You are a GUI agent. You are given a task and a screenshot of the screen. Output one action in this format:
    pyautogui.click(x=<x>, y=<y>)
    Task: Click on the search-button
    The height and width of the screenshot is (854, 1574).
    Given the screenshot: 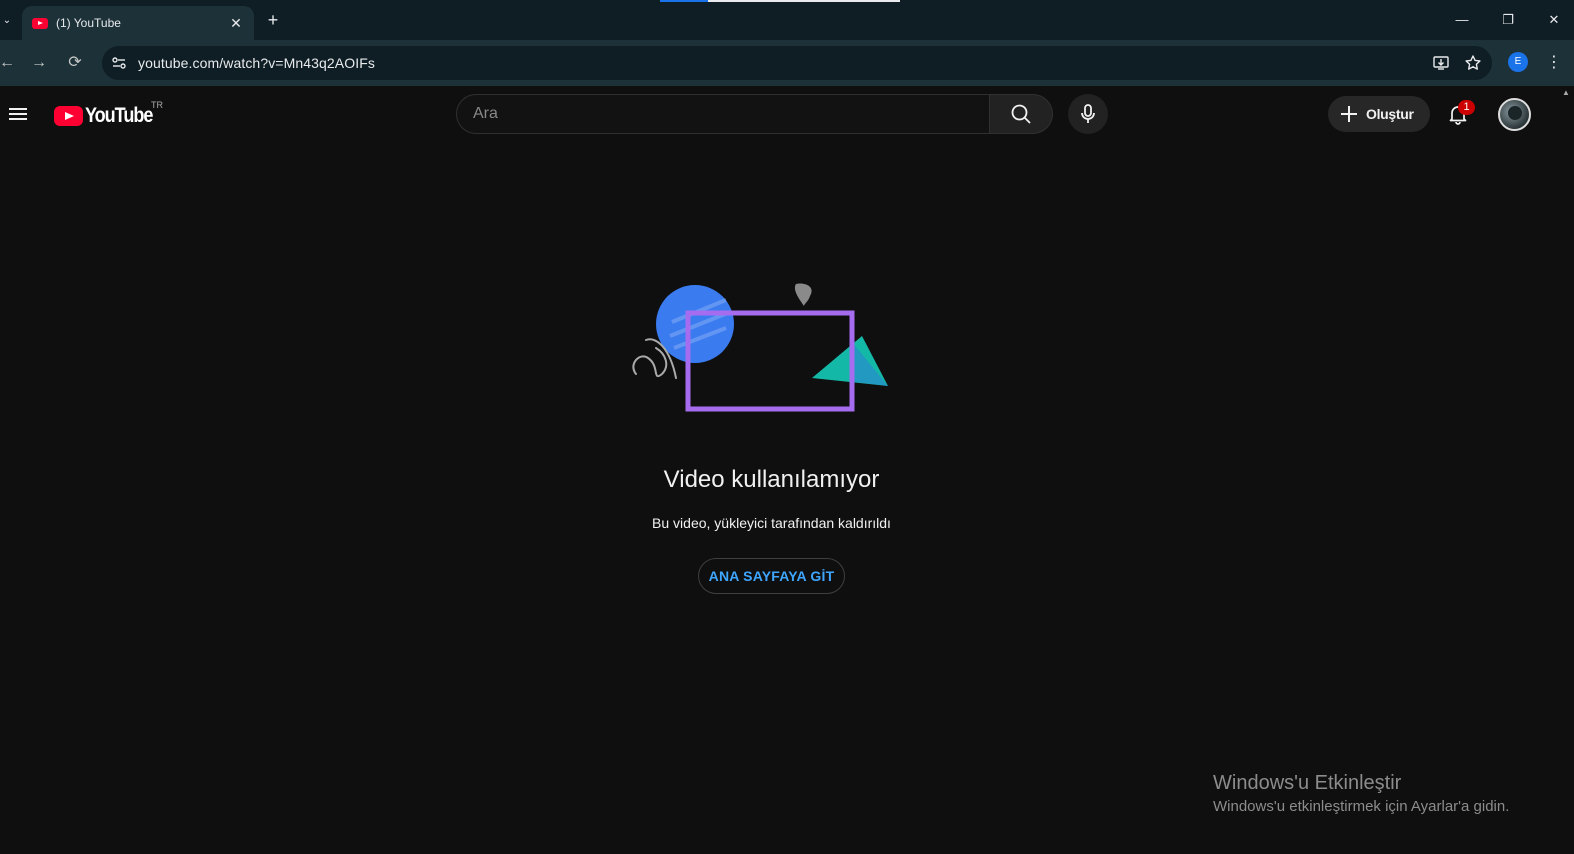 What is the action you would take?
    pyautogui.click(x=1021, y=114)
    